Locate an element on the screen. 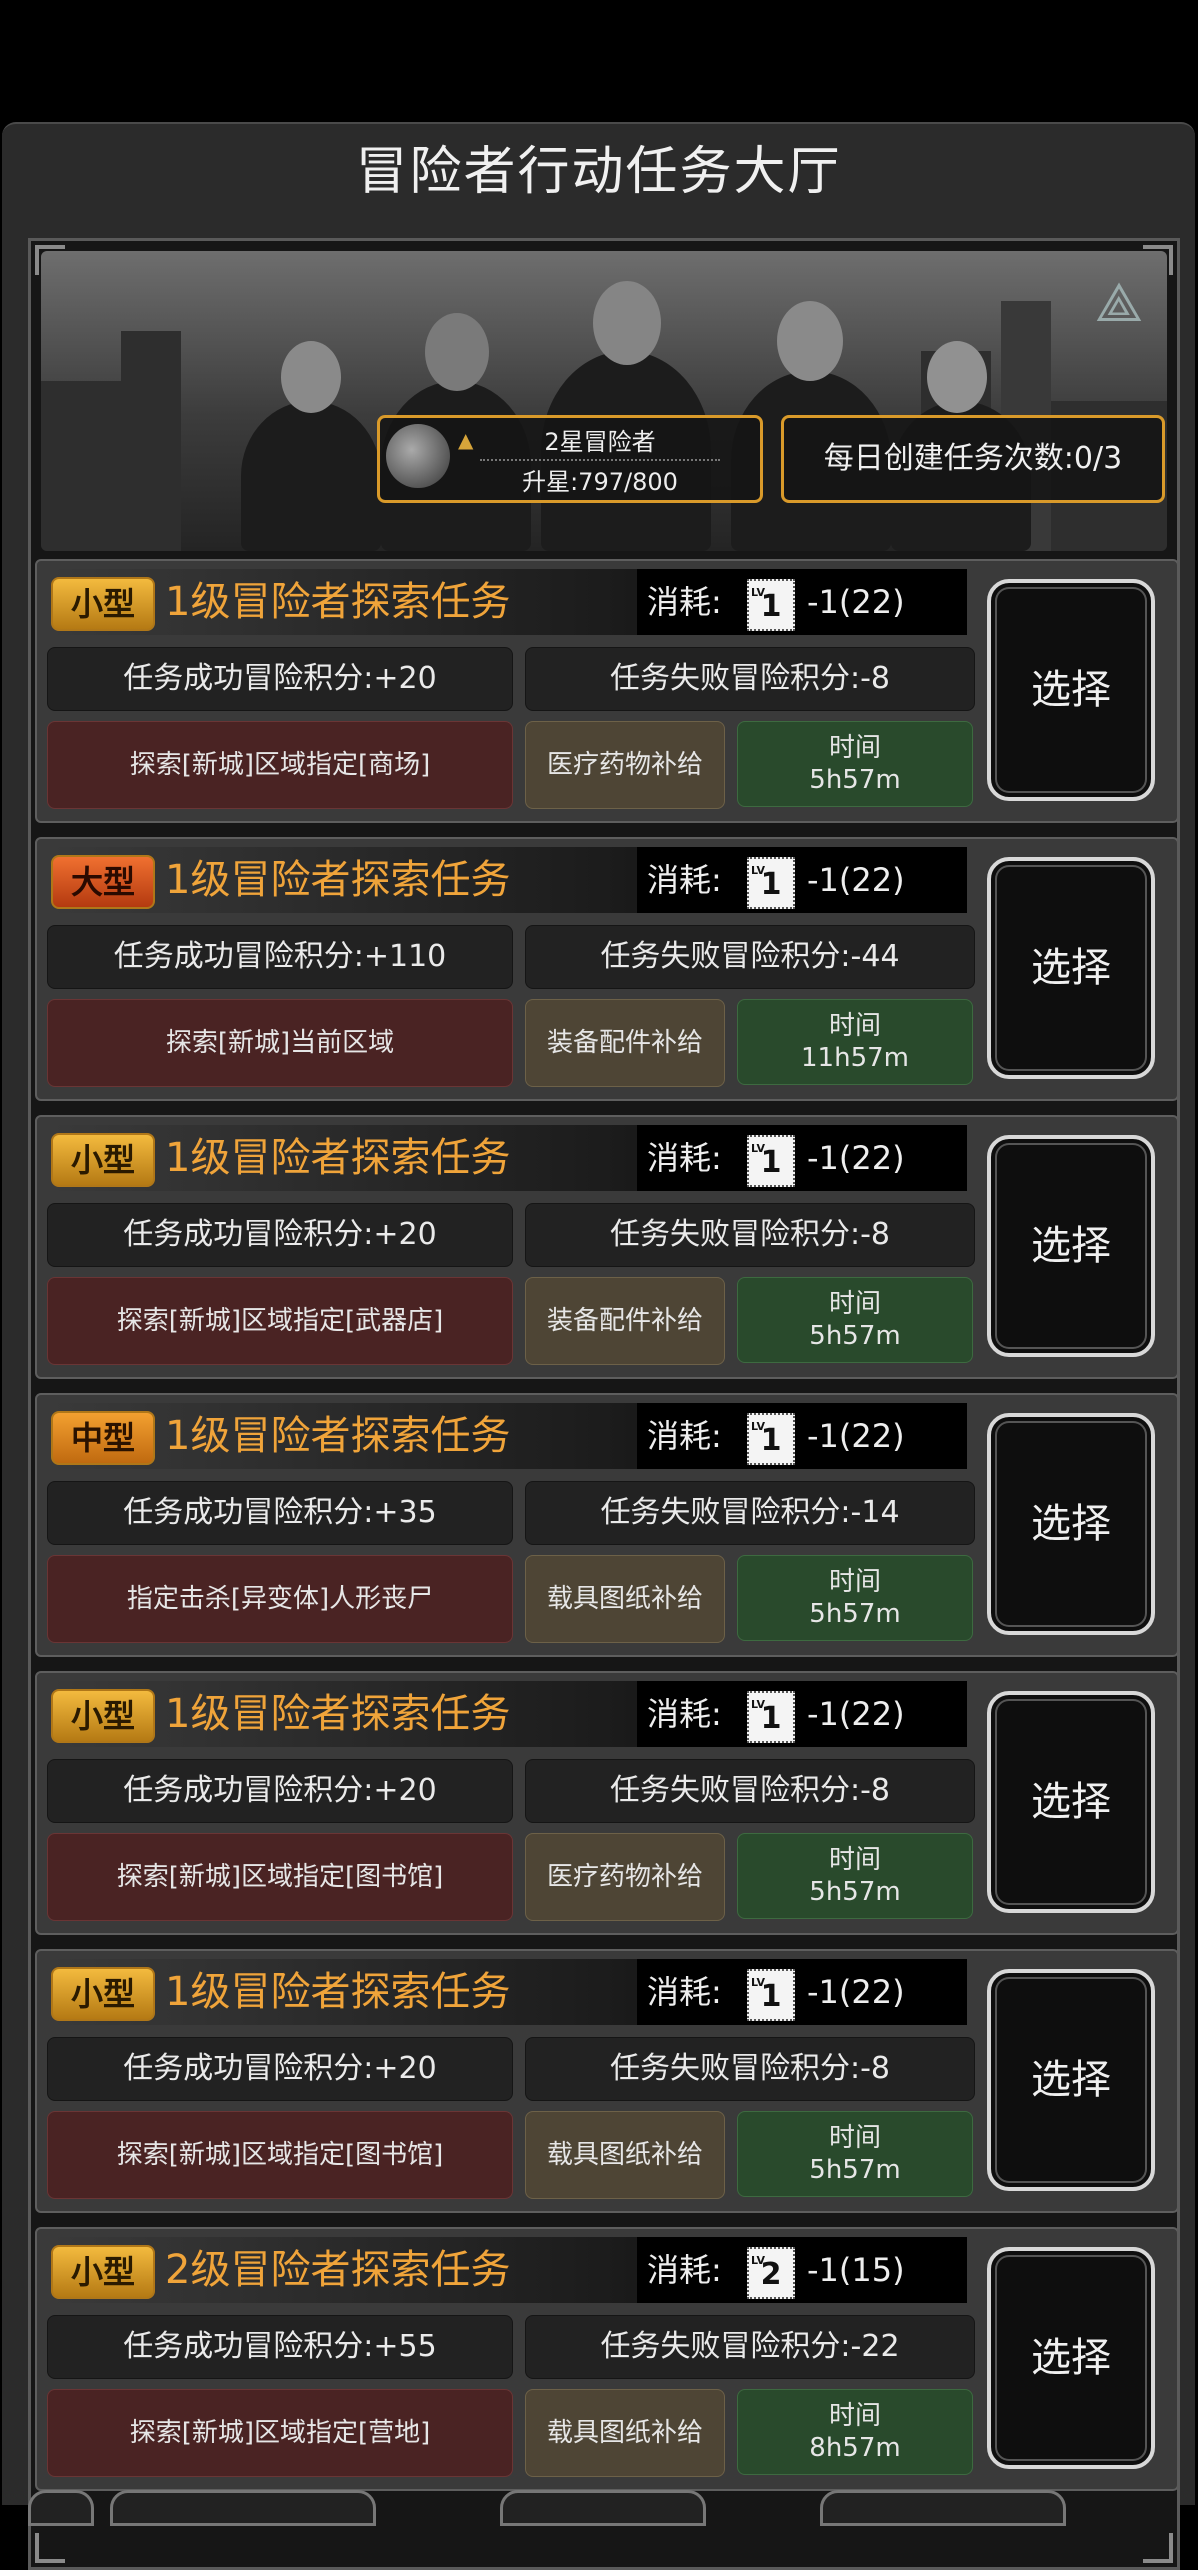  task-reward: 装备配件补给 is located at coordinates (625, 1043).